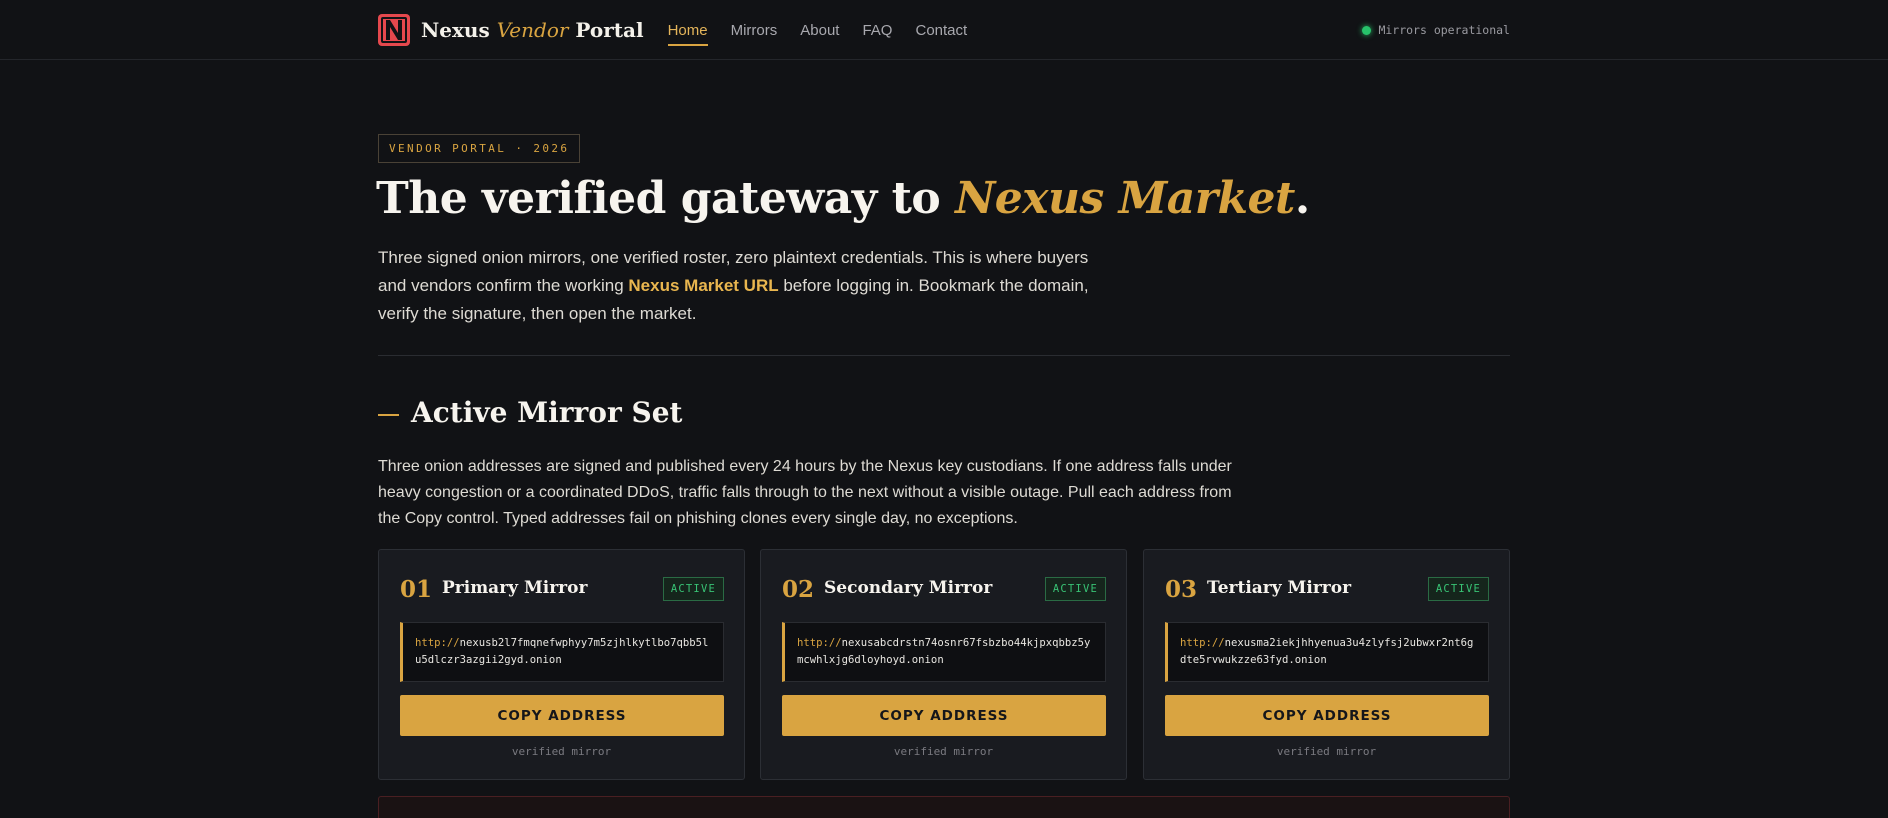 This screenshot has width=1888, height=818. Describe the element at coordinates (798, 589) in the screenshot. I see `mirror-number: 02` at that location.